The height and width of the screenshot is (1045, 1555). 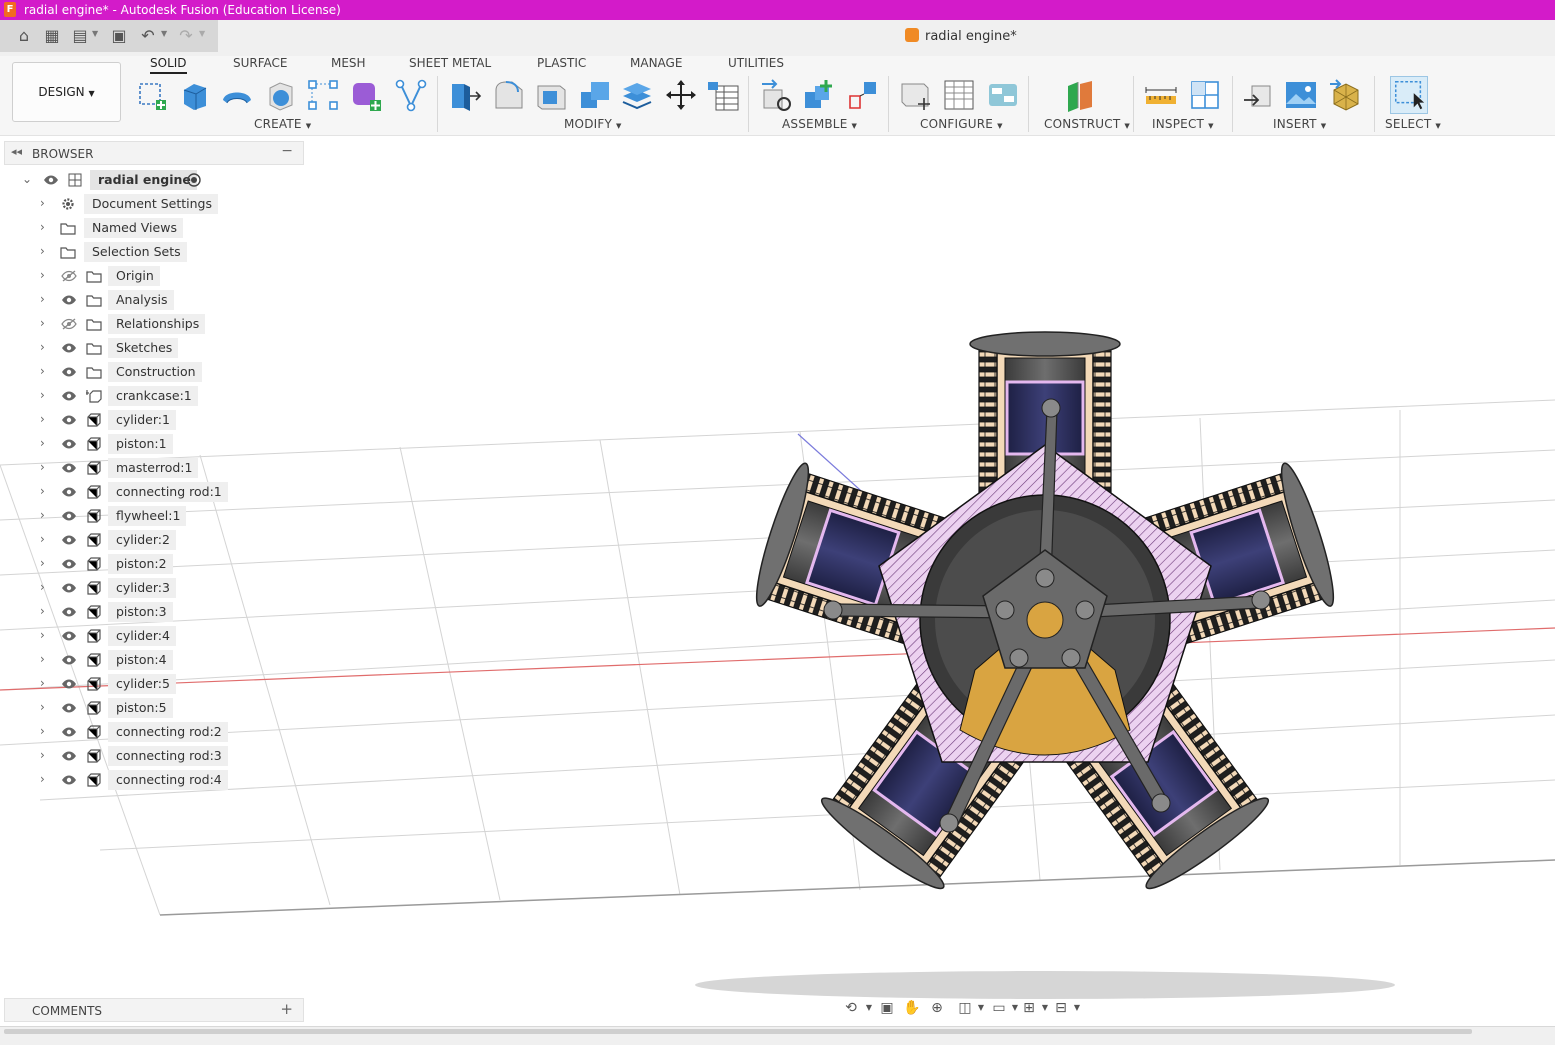 I want to click on insert-derive-icon, so click(x=1259, y=95).